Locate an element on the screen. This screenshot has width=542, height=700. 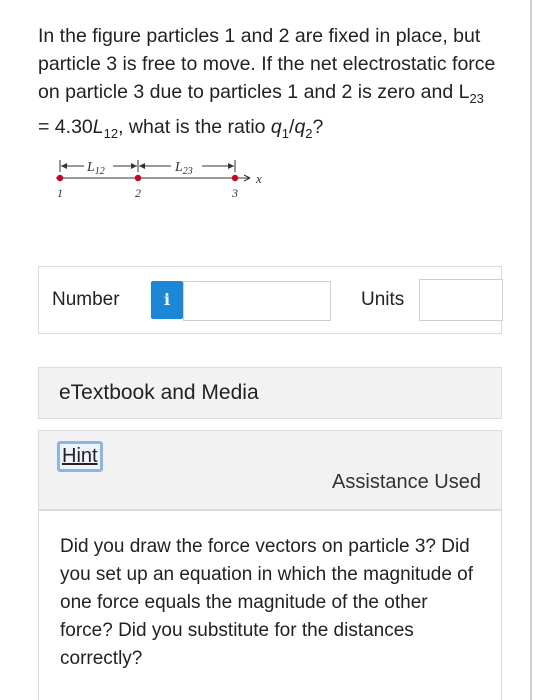
question-L23: L is located at coordinates (464, 92).